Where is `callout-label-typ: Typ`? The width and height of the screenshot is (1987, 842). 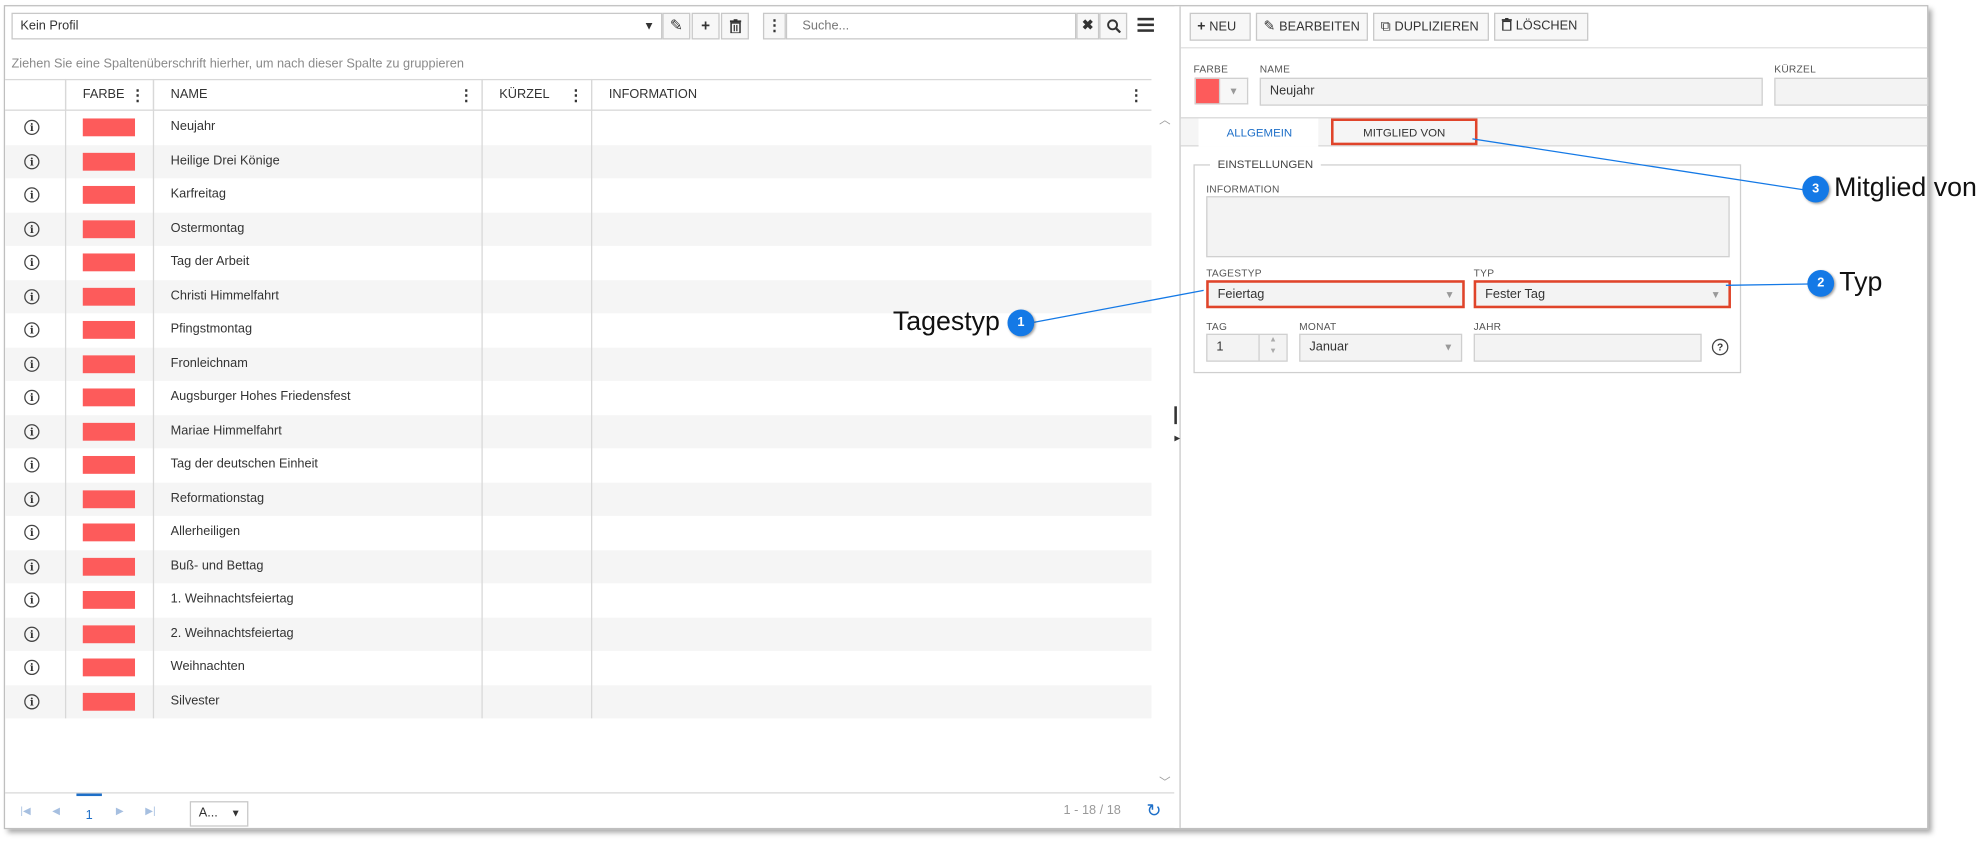 callout-label-typ: Typ is located at coordinates (1861, 282).